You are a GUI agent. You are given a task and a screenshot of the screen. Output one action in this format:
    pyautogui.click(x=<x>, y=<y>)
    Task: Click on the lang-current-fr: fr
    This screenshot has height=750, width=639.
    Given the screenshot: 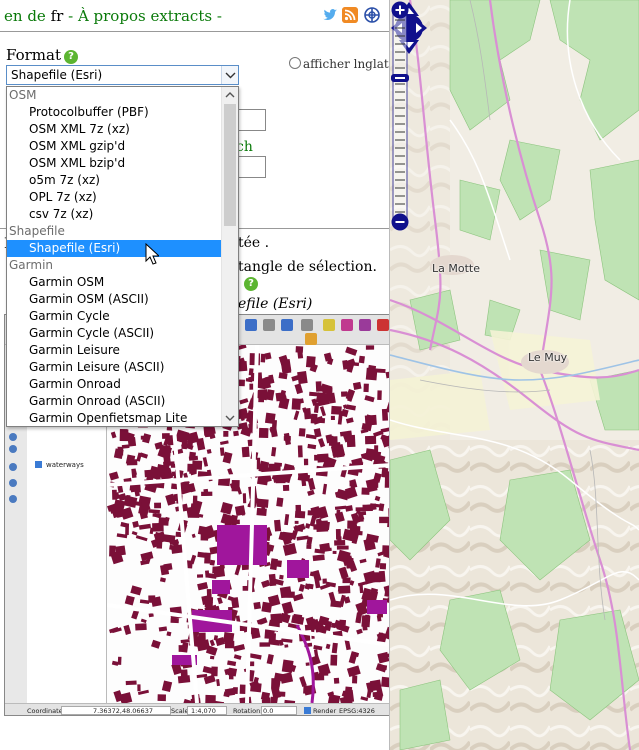 What is the action you would take?
    pyautogui.click(x=57, y=16)
    